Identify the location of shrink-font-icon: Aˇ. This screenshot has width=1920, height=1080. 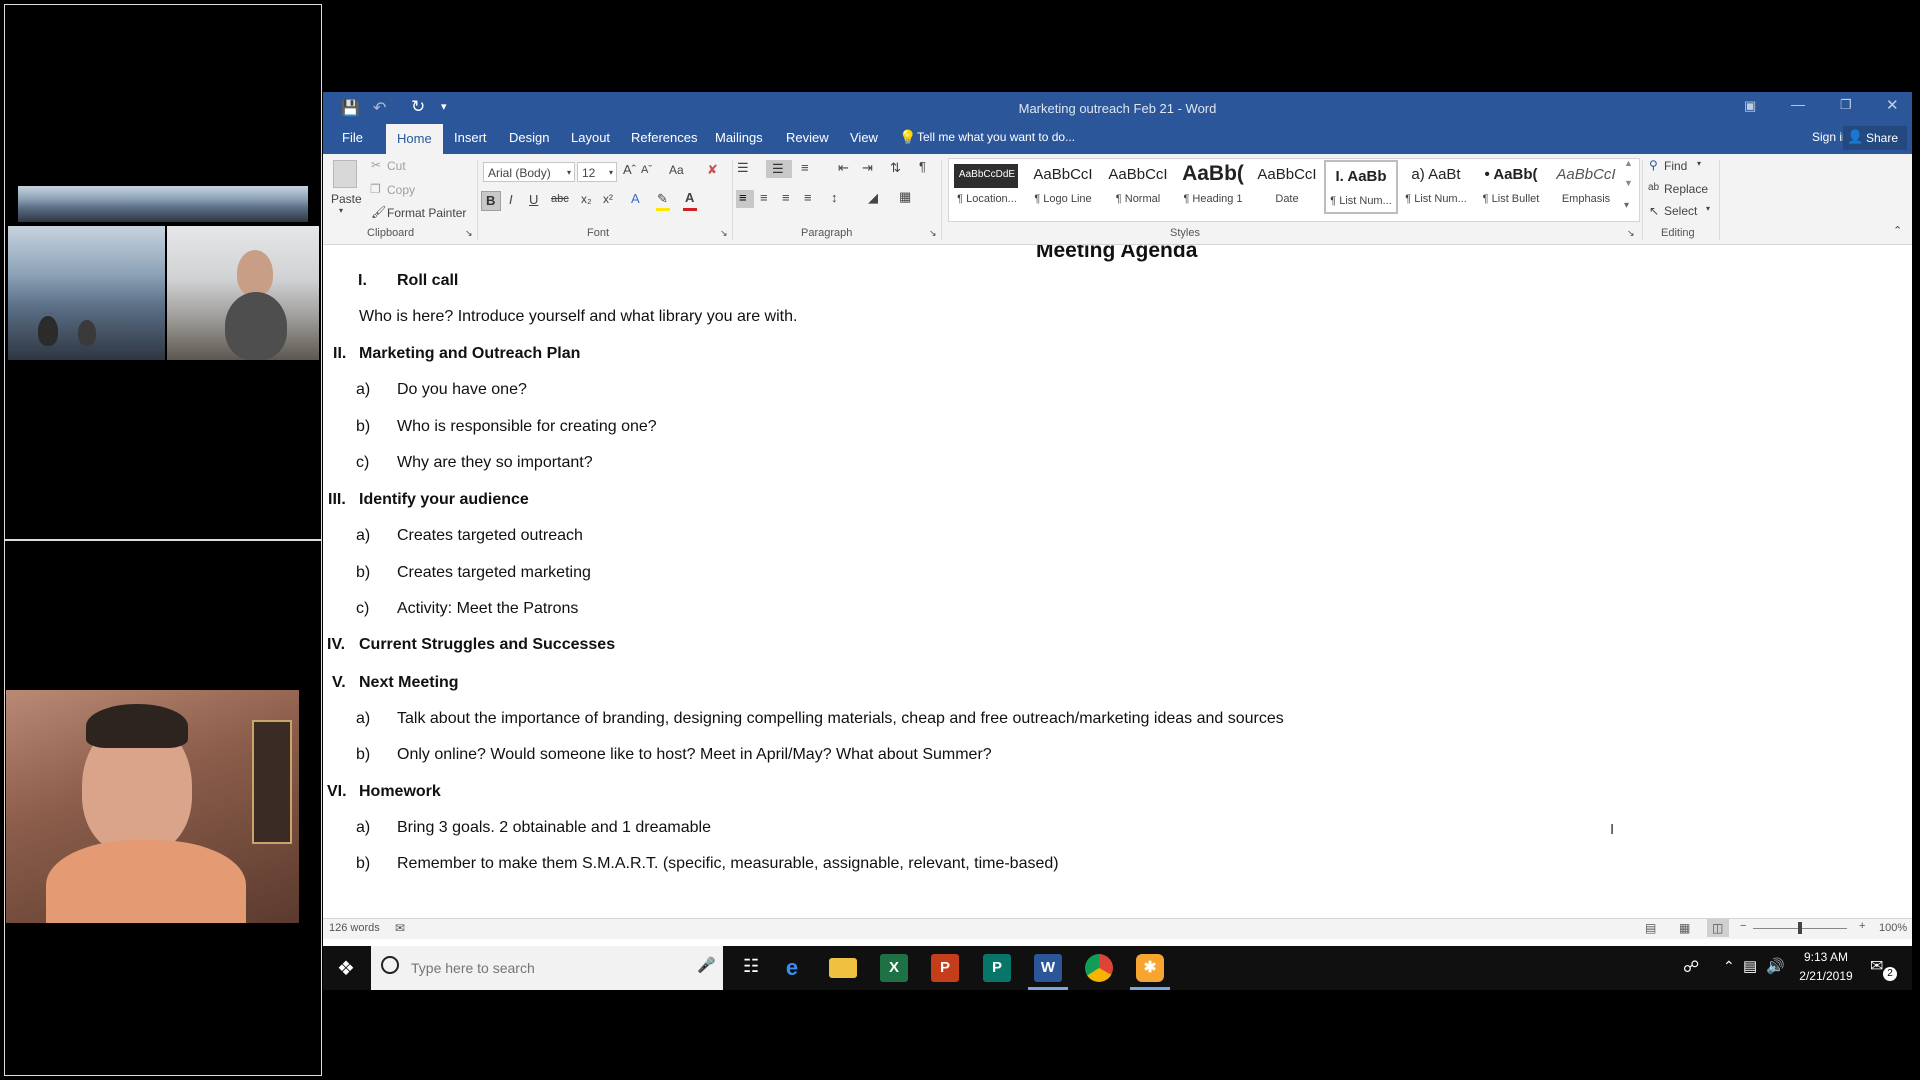
(646, 170).